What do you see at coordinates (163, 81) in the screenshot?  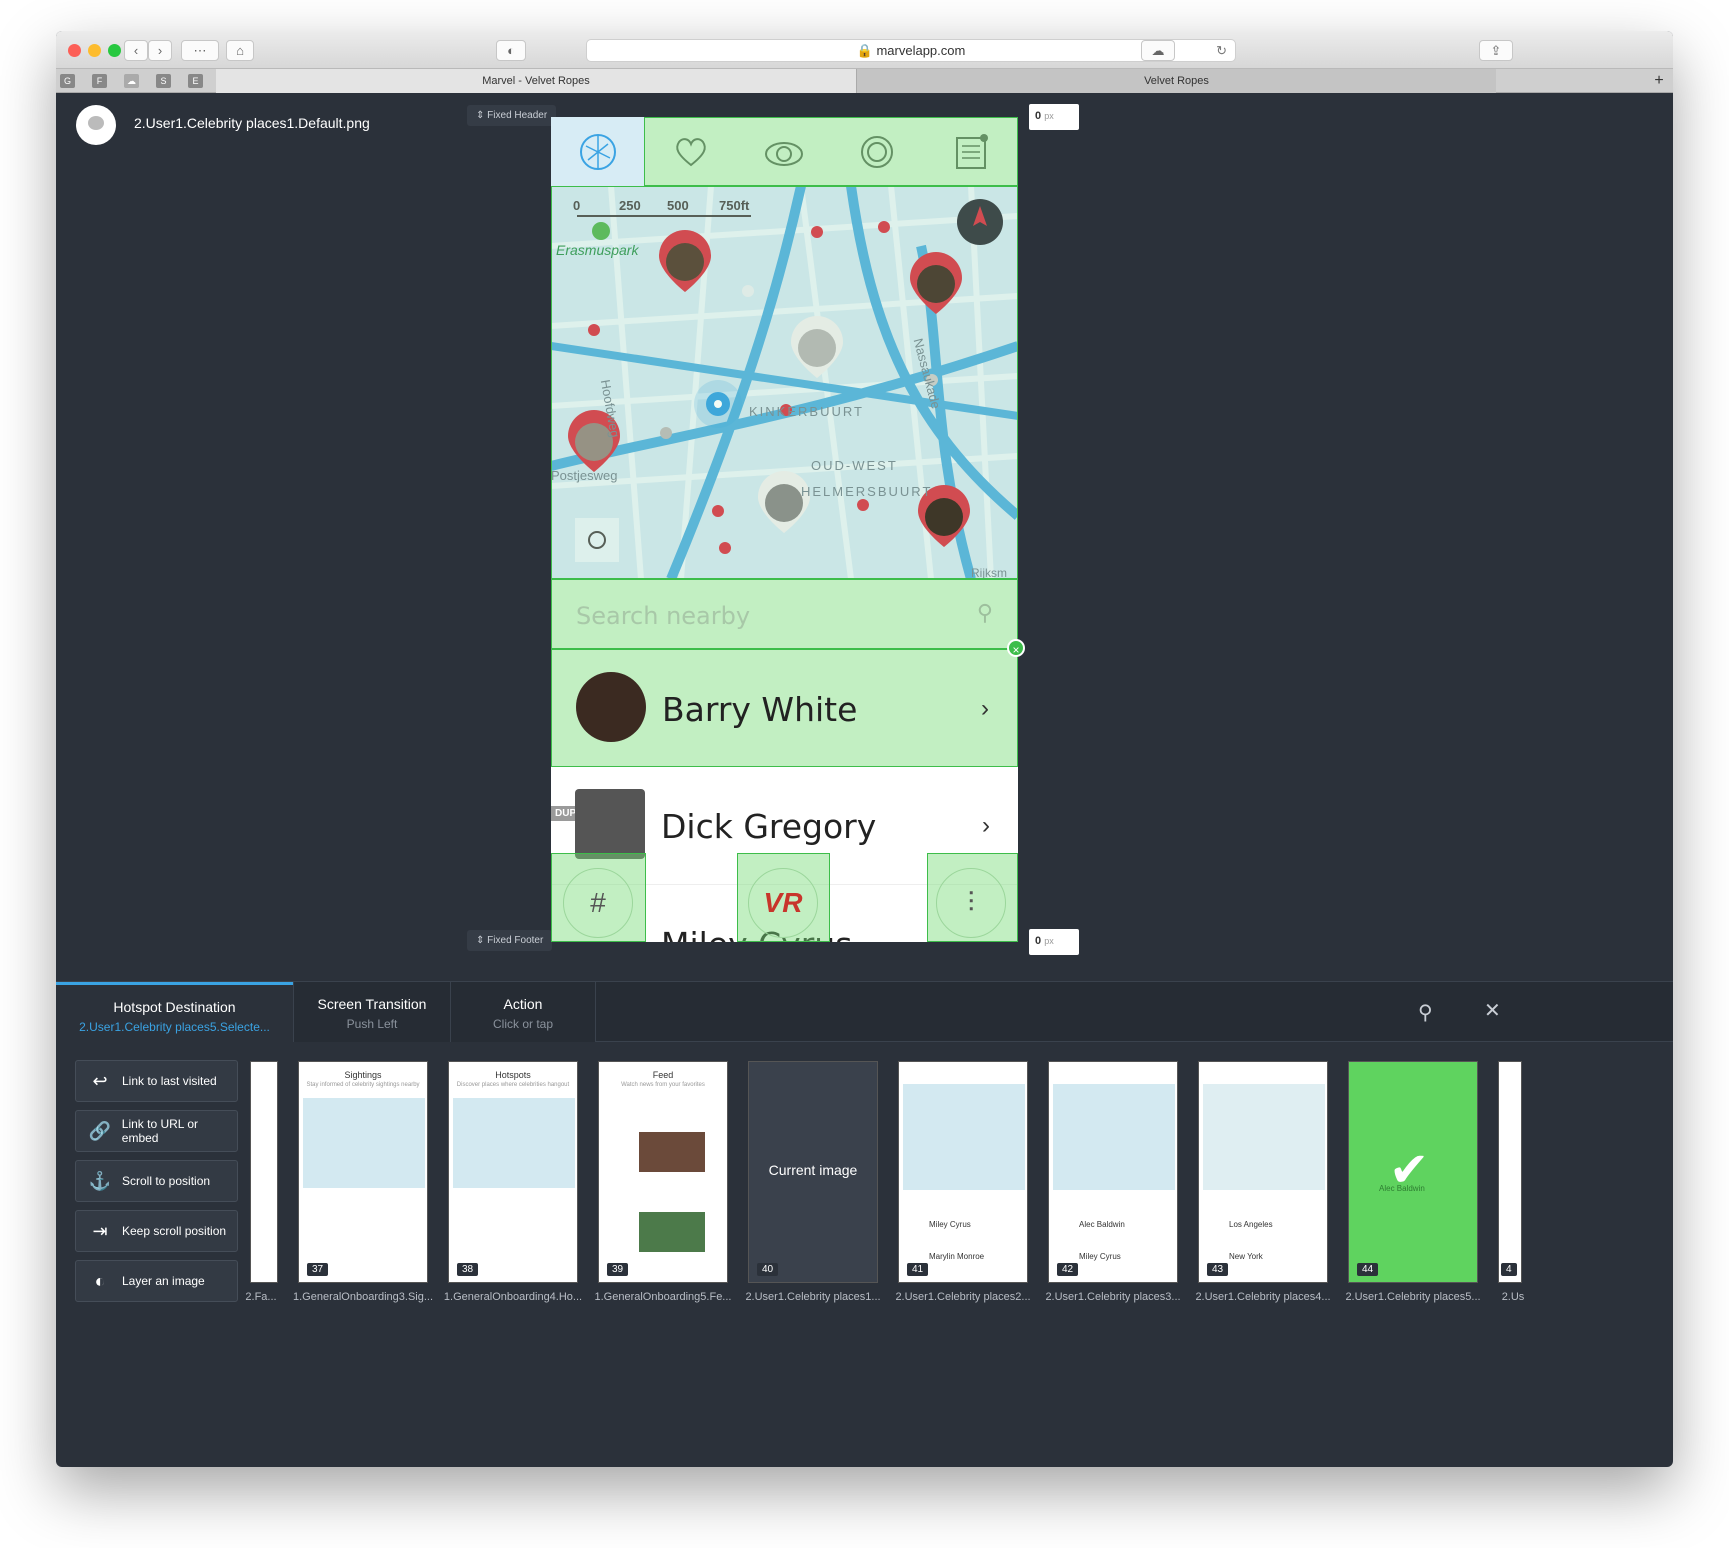 I see `favicon-s: S` at bounding box center [163, 81].